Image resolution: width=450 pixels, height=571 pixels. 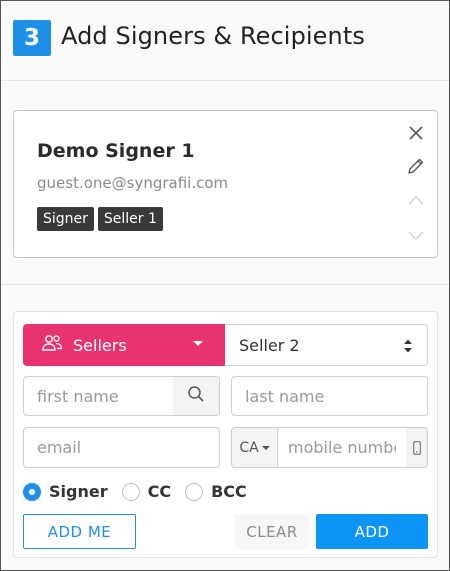 I want to click on recipient-type-radio-group: Signer CC BCC, so click(x=142, y=491).